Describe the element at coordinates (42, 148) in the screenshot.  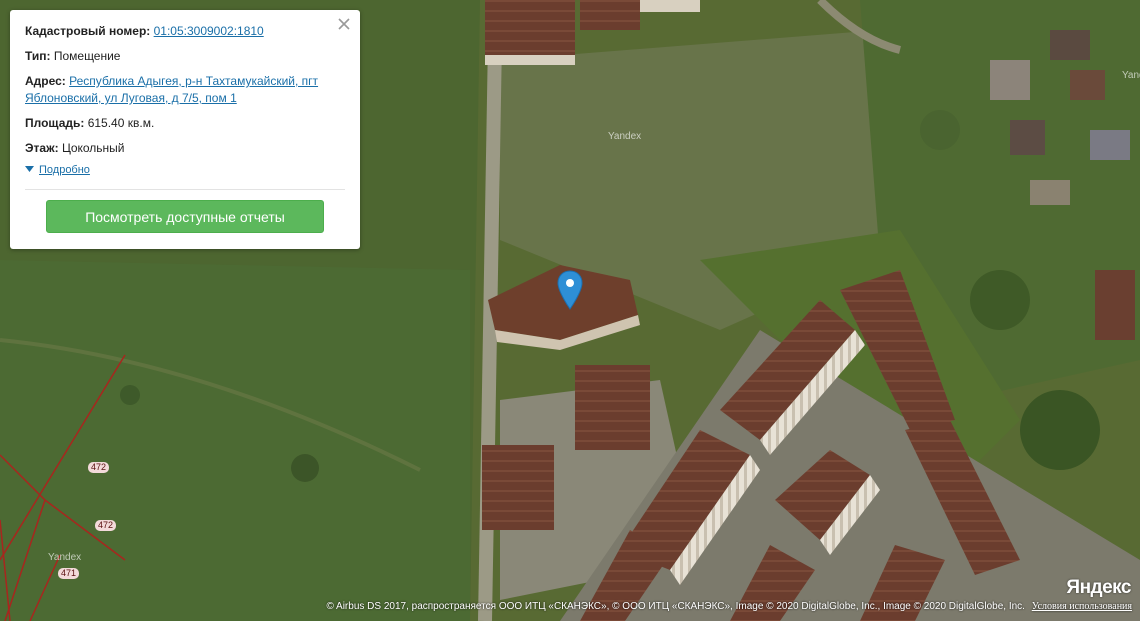
I see `floor-label: Этаж:` at that location.